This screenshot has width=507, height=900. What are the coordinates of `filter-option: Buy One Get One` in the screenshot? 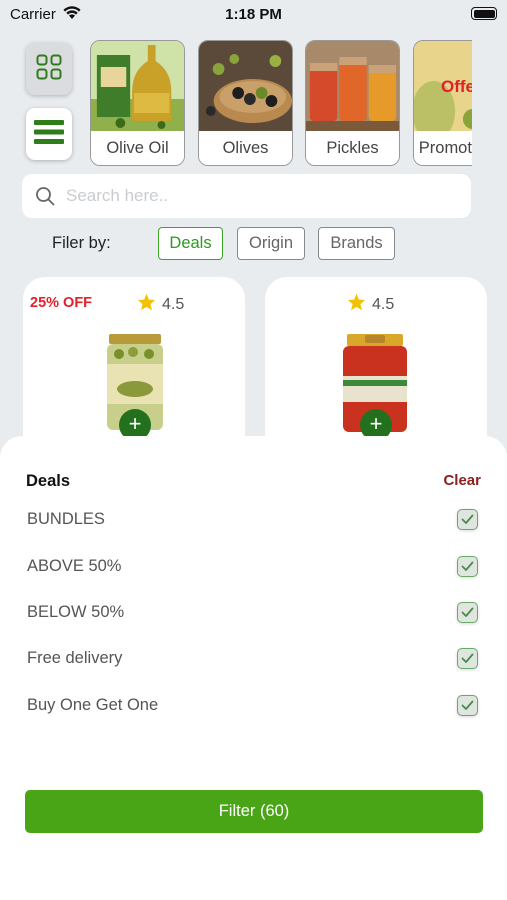 It's located at (253, 706).